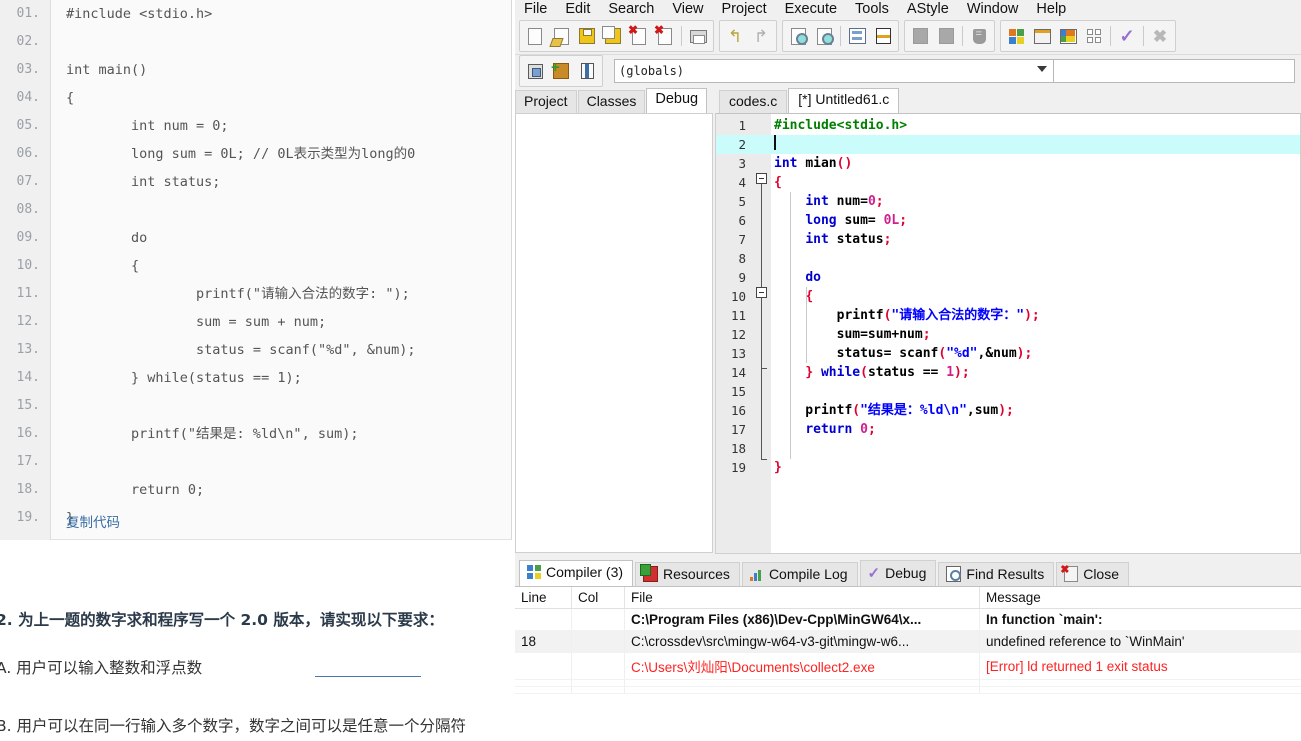 Image resolution: width=1301 pixels, height=741 pixels. I want to click on code-token: return, so click(833, 429).